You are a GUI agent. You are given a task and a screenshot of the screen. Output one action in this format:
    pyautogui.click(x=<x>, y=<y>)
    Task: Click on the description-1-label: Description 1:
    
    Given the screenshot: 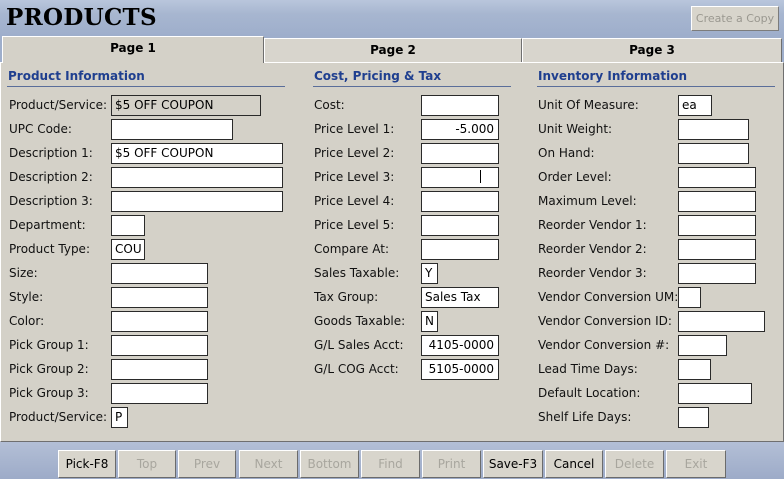 What is the action you would take?
    pyautogui.click(x=51, y=153)
    